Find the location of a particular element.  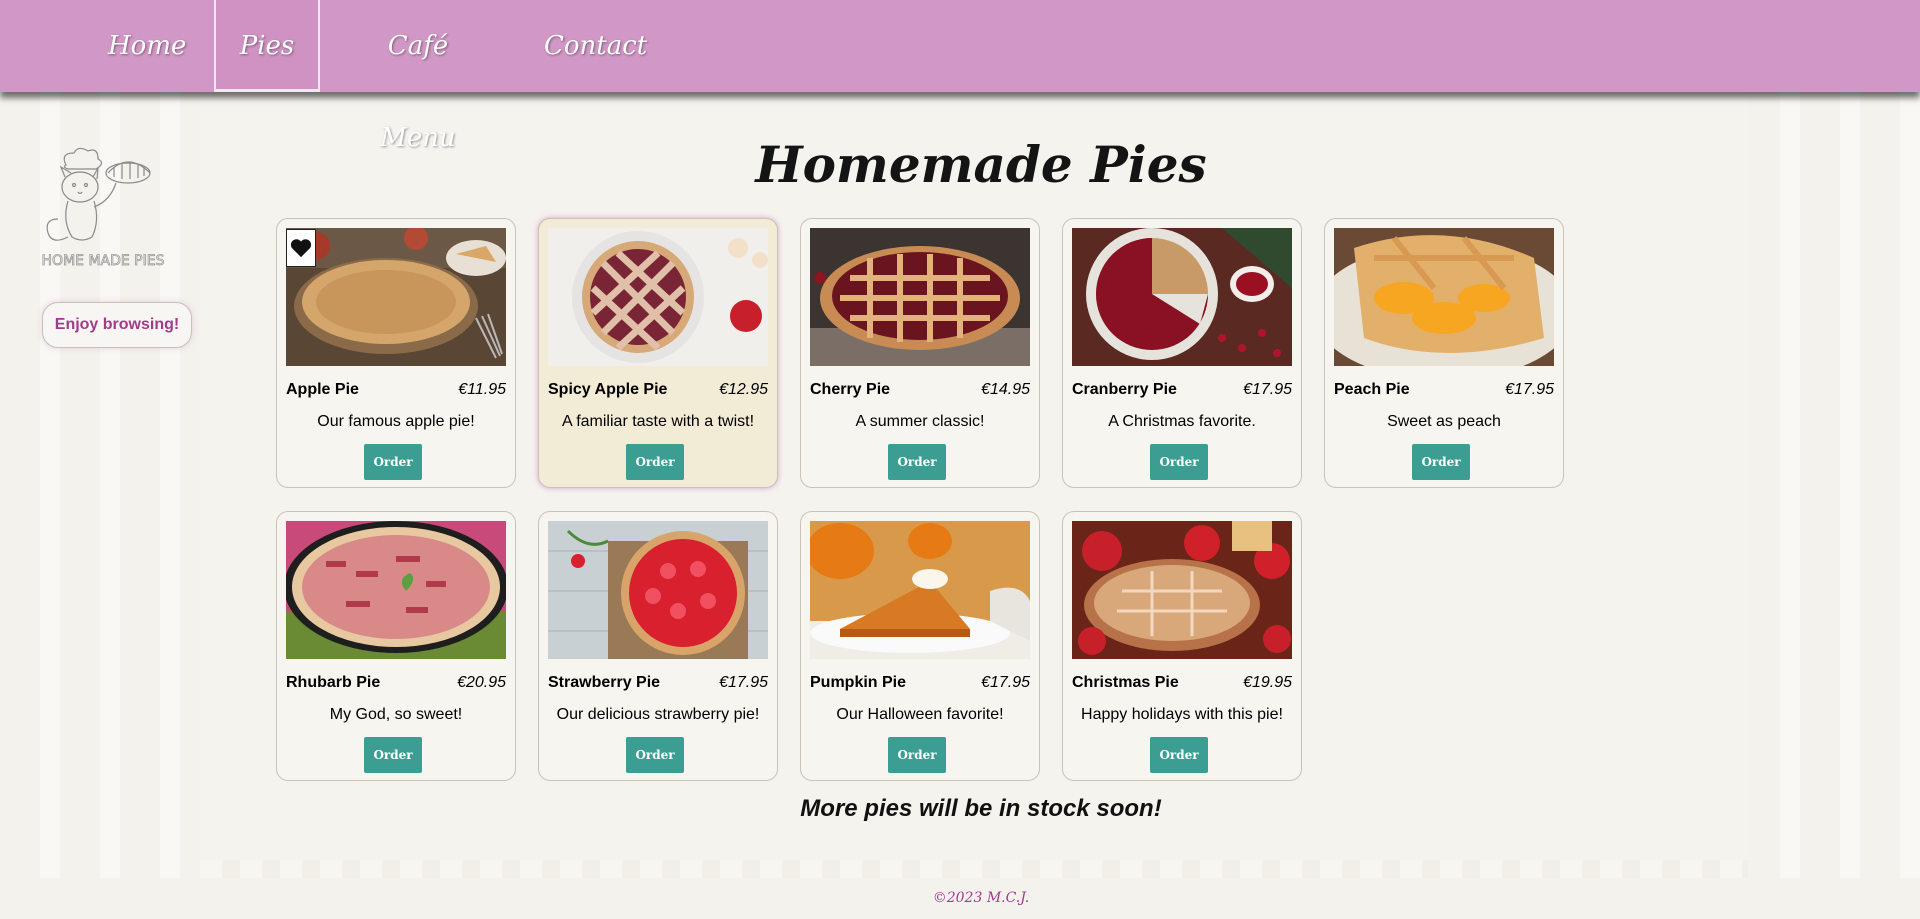

pie-description: A Christmas favorite. is located at coordinates (1182, 421).